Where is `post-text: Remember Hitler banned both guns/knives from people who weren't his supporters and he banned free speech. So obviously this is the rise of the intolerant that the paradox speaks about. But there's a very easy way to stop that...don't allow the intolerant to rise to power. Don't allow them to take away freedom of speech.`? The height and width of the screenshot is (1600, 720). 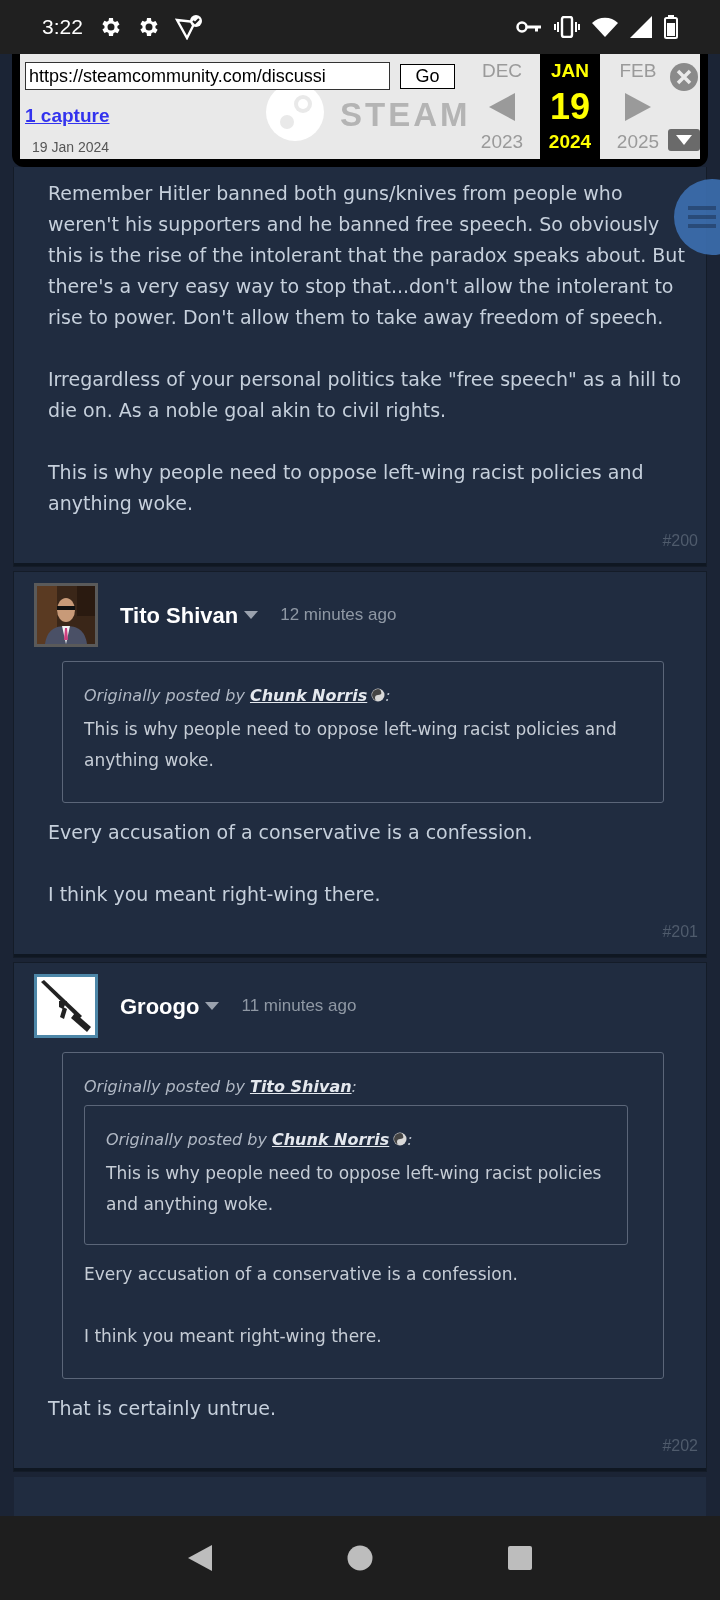 post-text: Remember Hitler banned both guns/knives from people who weren't his supporters and he banned free speech. So obviously this is the rise of the intolerant that the paradox speaks about. But there's a very easy way to stop that...don't allow the intolerant to rise to power. Don't allow them to take away freedom of speech. is located at coordinates (367, 255).